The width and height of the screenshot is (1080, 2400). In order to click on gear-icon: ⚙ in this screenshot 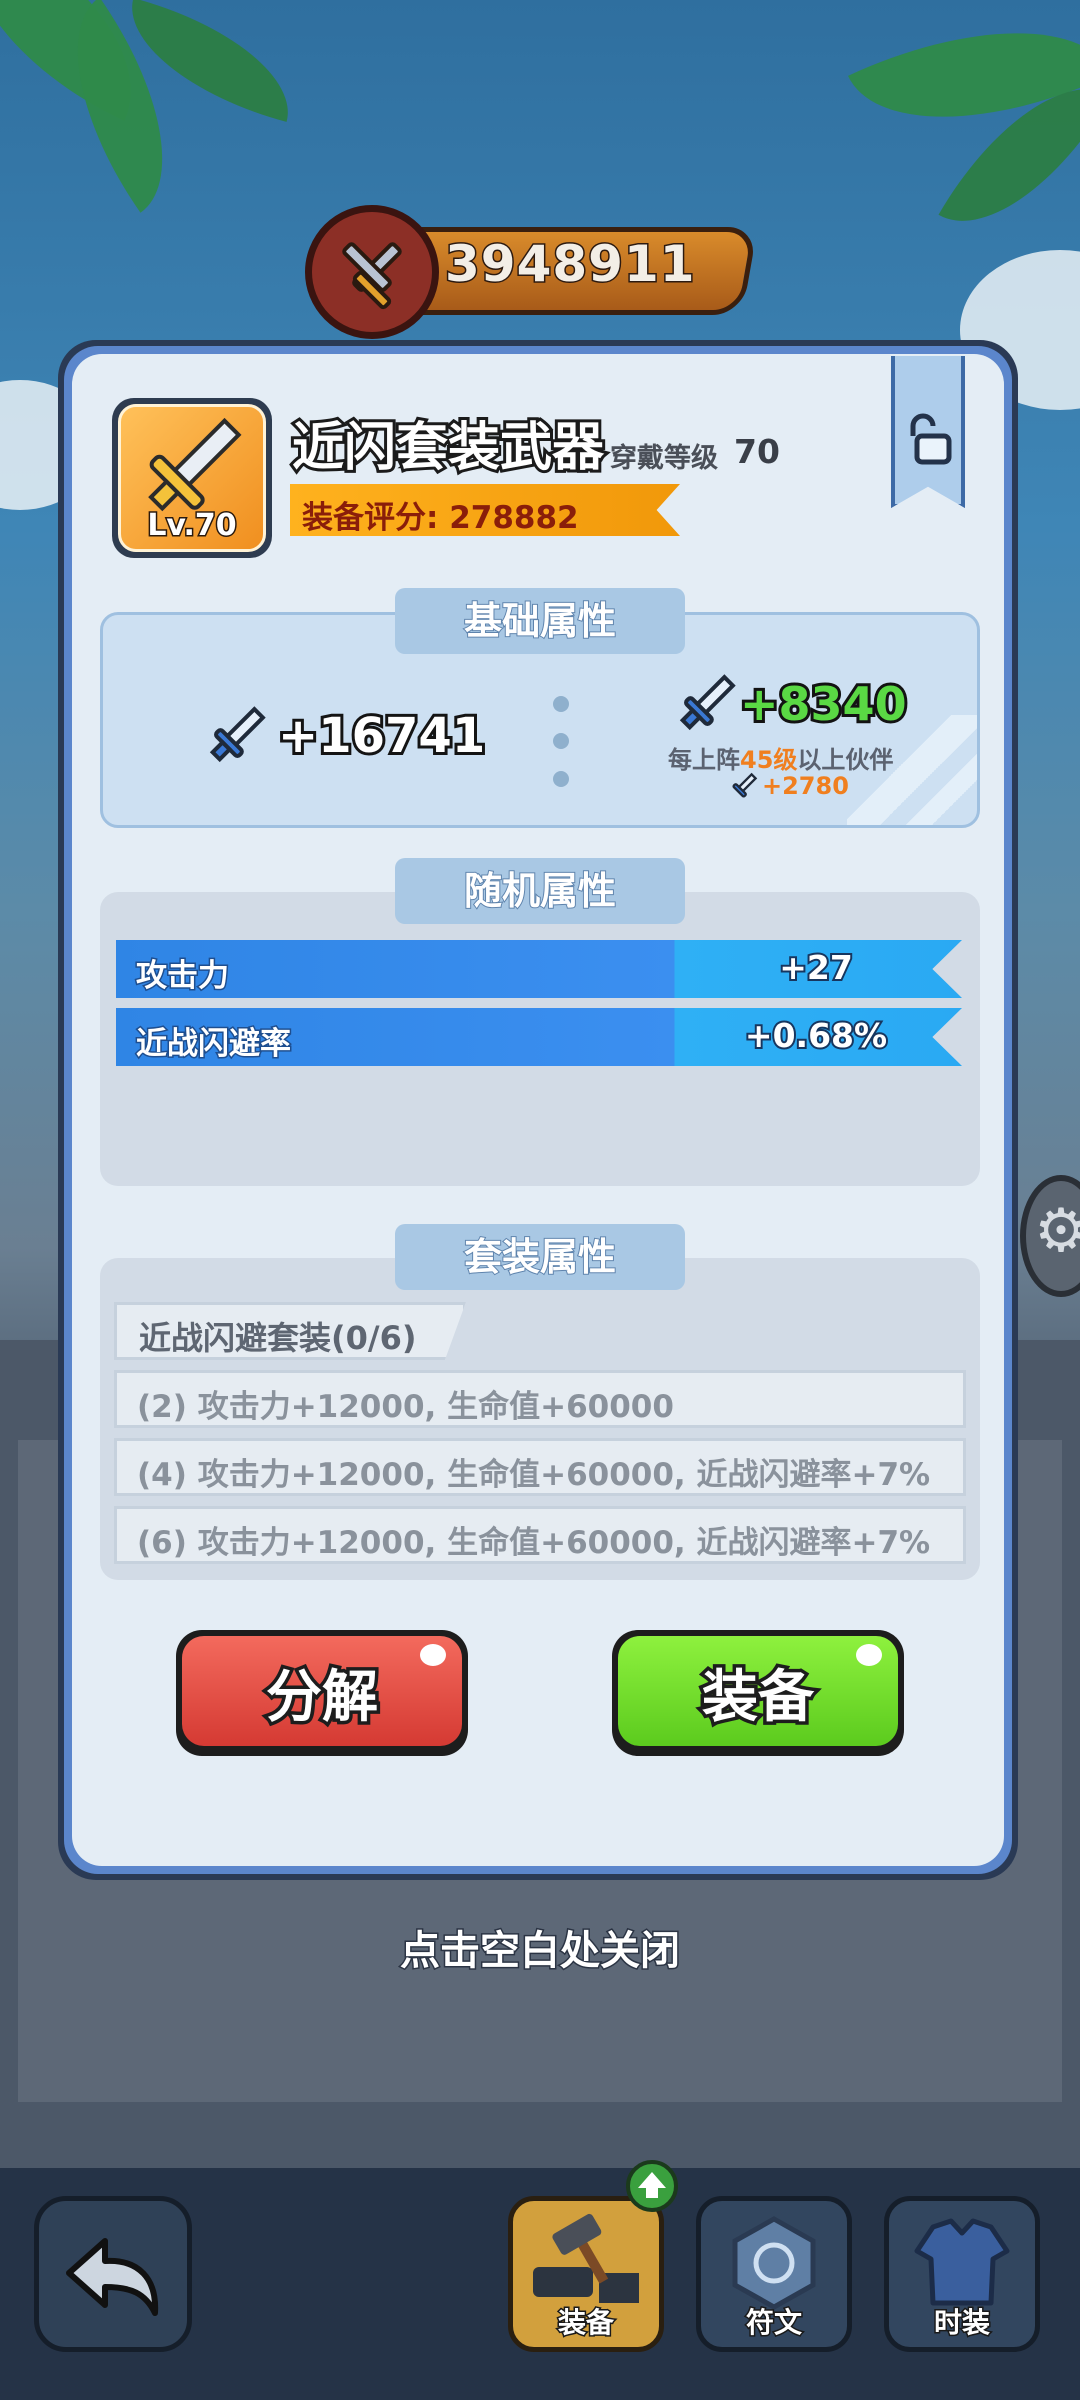, I will do `click(1050, 1236)`.